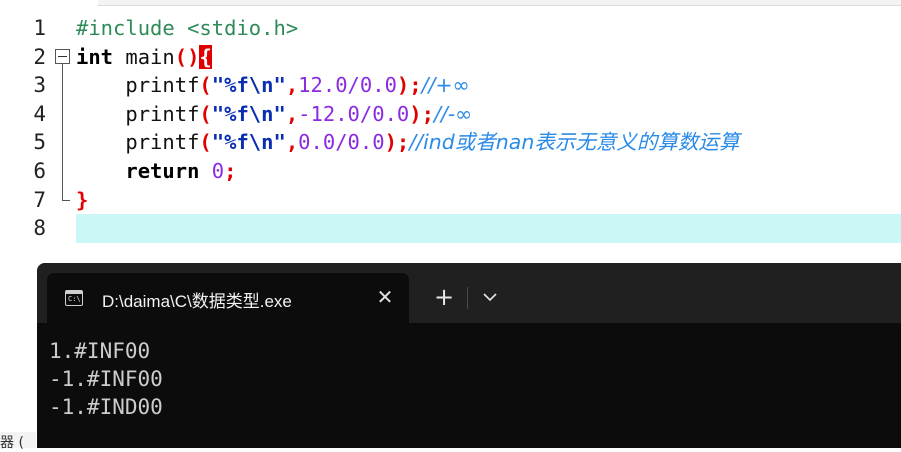 This screenshot has width=901, height=452. Describe the element at coordinates (49, 3) in the screenshot. I see `top-strip-segment` at that location.